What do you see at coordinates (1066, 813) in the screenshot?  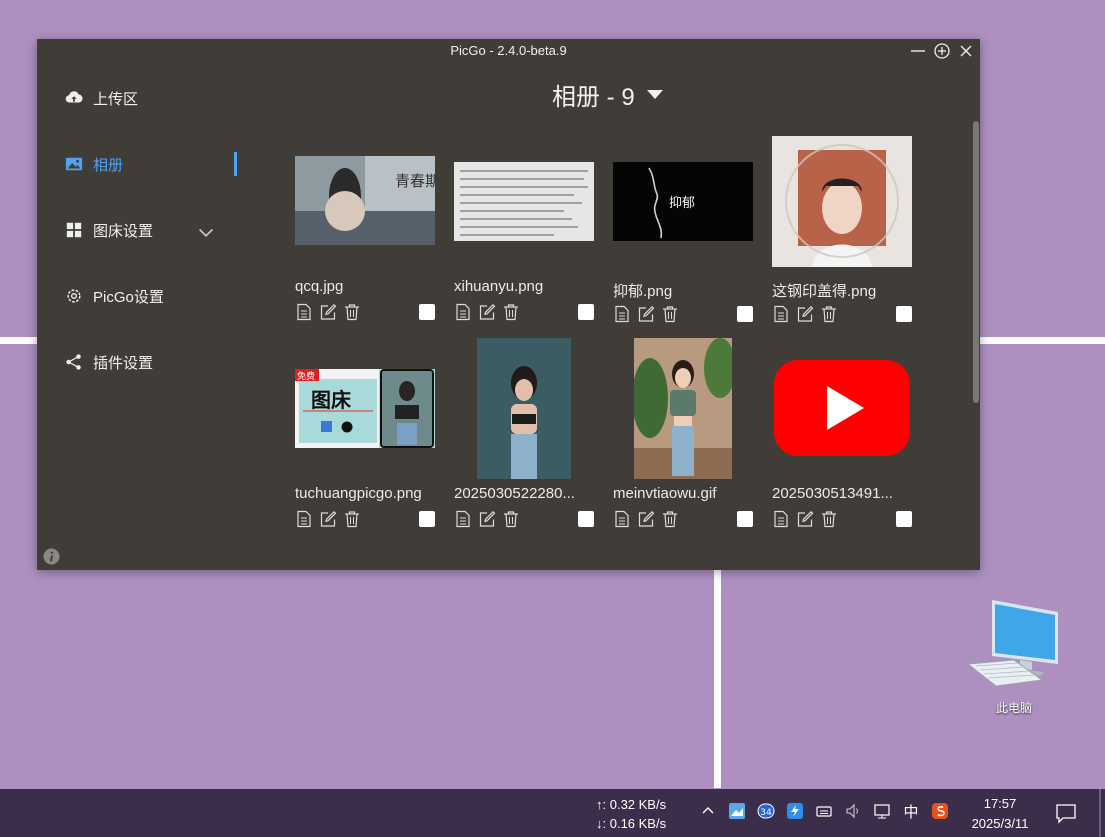 I see `notification-icon` at bounding box center [1066, 813].